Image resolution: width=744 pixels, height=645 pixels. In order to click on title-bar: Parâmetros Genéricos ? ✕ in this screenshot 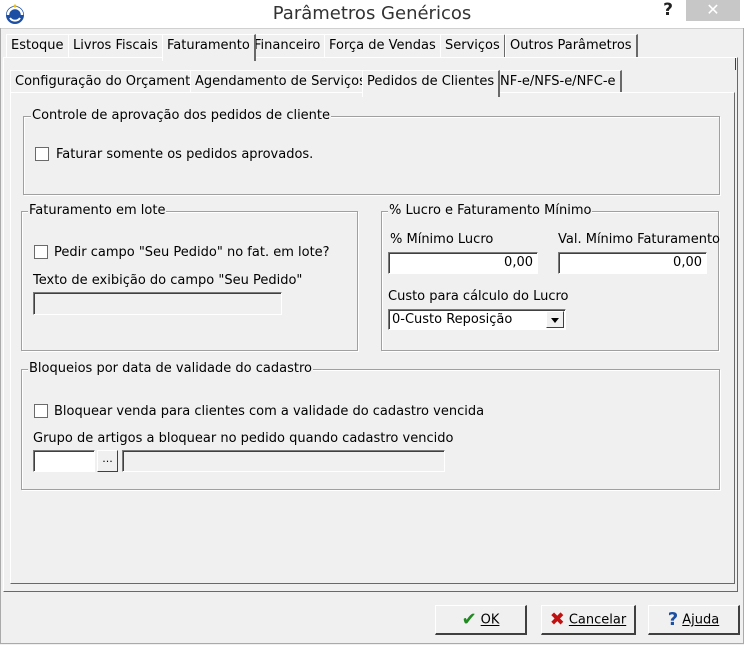, I will do `click(372, 14)`.